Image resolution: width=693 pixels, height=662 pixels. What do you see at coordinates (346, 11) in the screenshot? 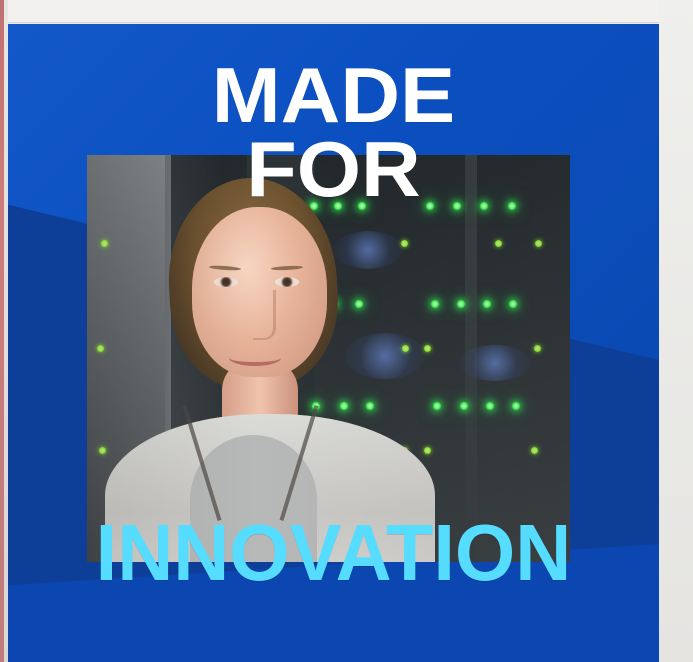
I see `top-bar` at bounding box center [346, 11].